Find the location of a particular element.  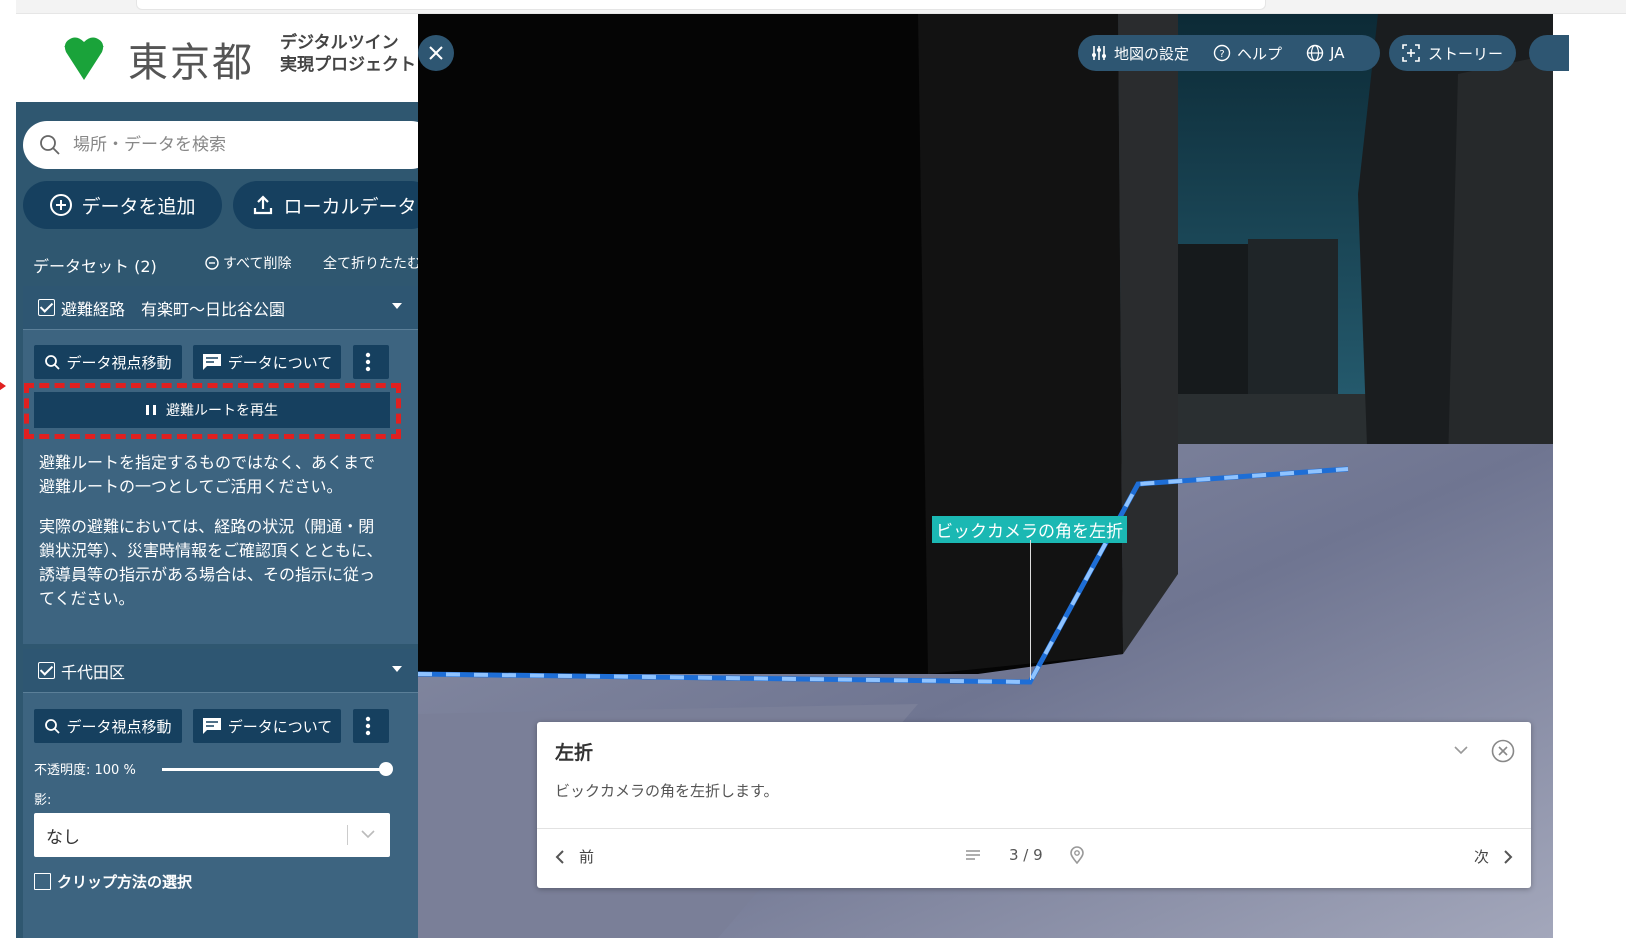

globe-icon is located at coordinates (1315, 53).